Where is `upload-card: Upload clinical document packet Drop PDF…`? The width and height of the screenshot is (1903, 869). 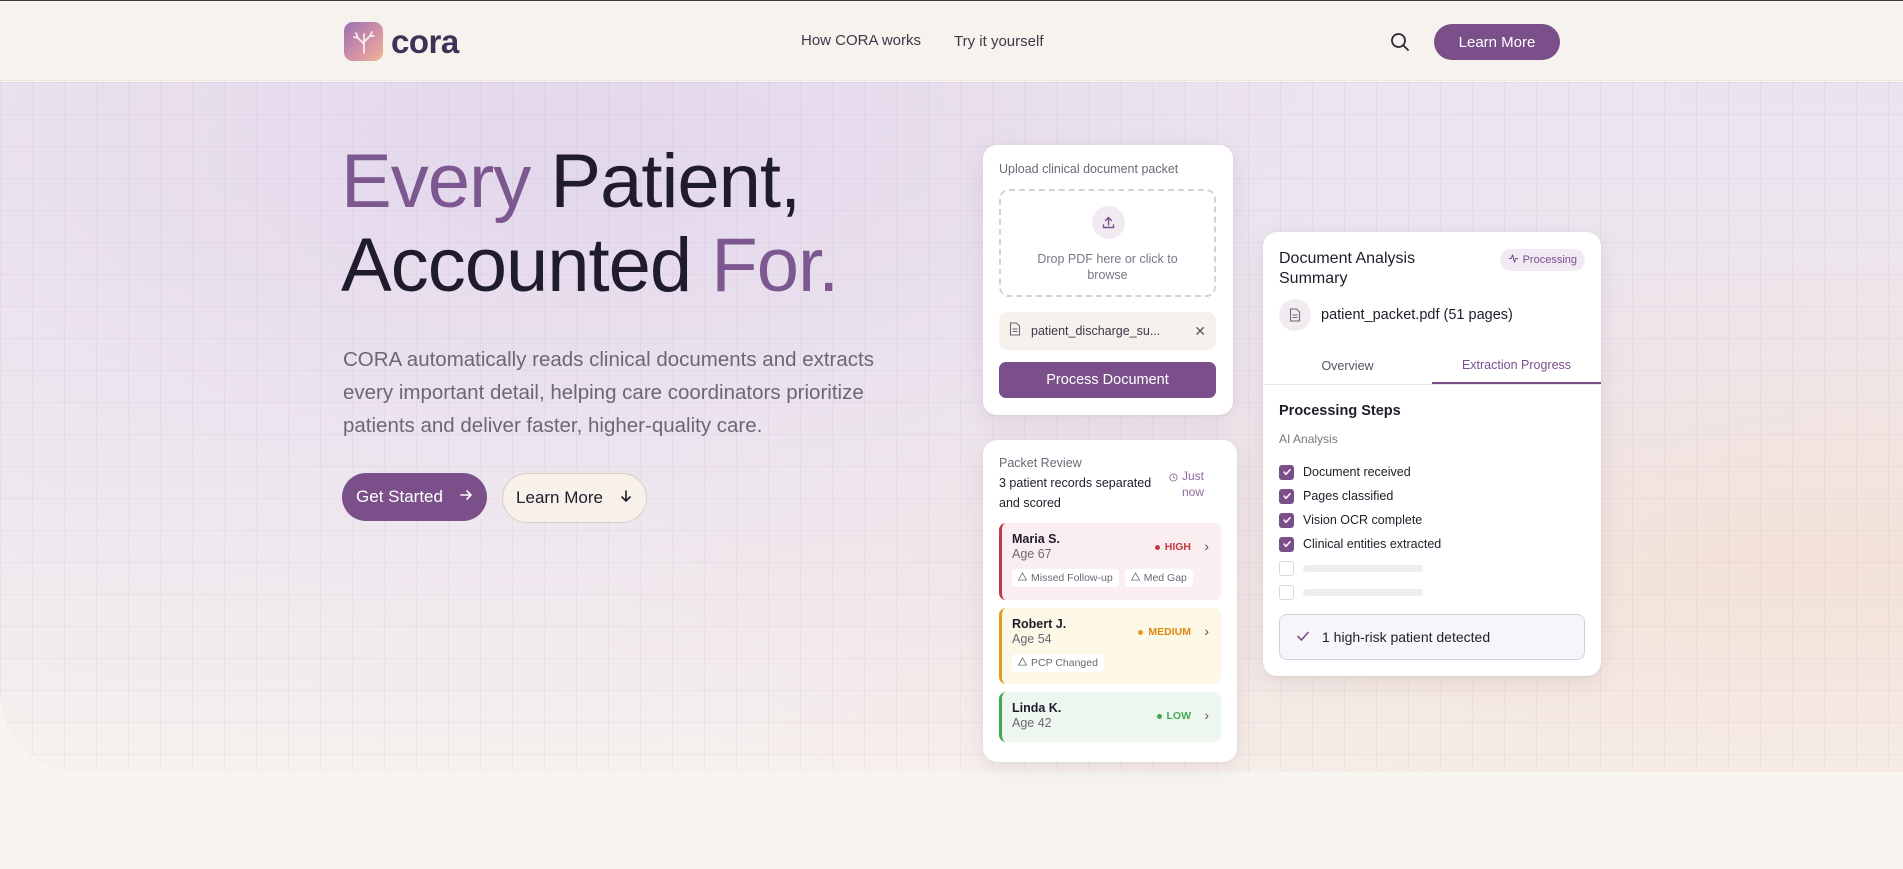 upload-card: Upload clinical document packet Drop PDF… is located at coordinates (1108, 280).